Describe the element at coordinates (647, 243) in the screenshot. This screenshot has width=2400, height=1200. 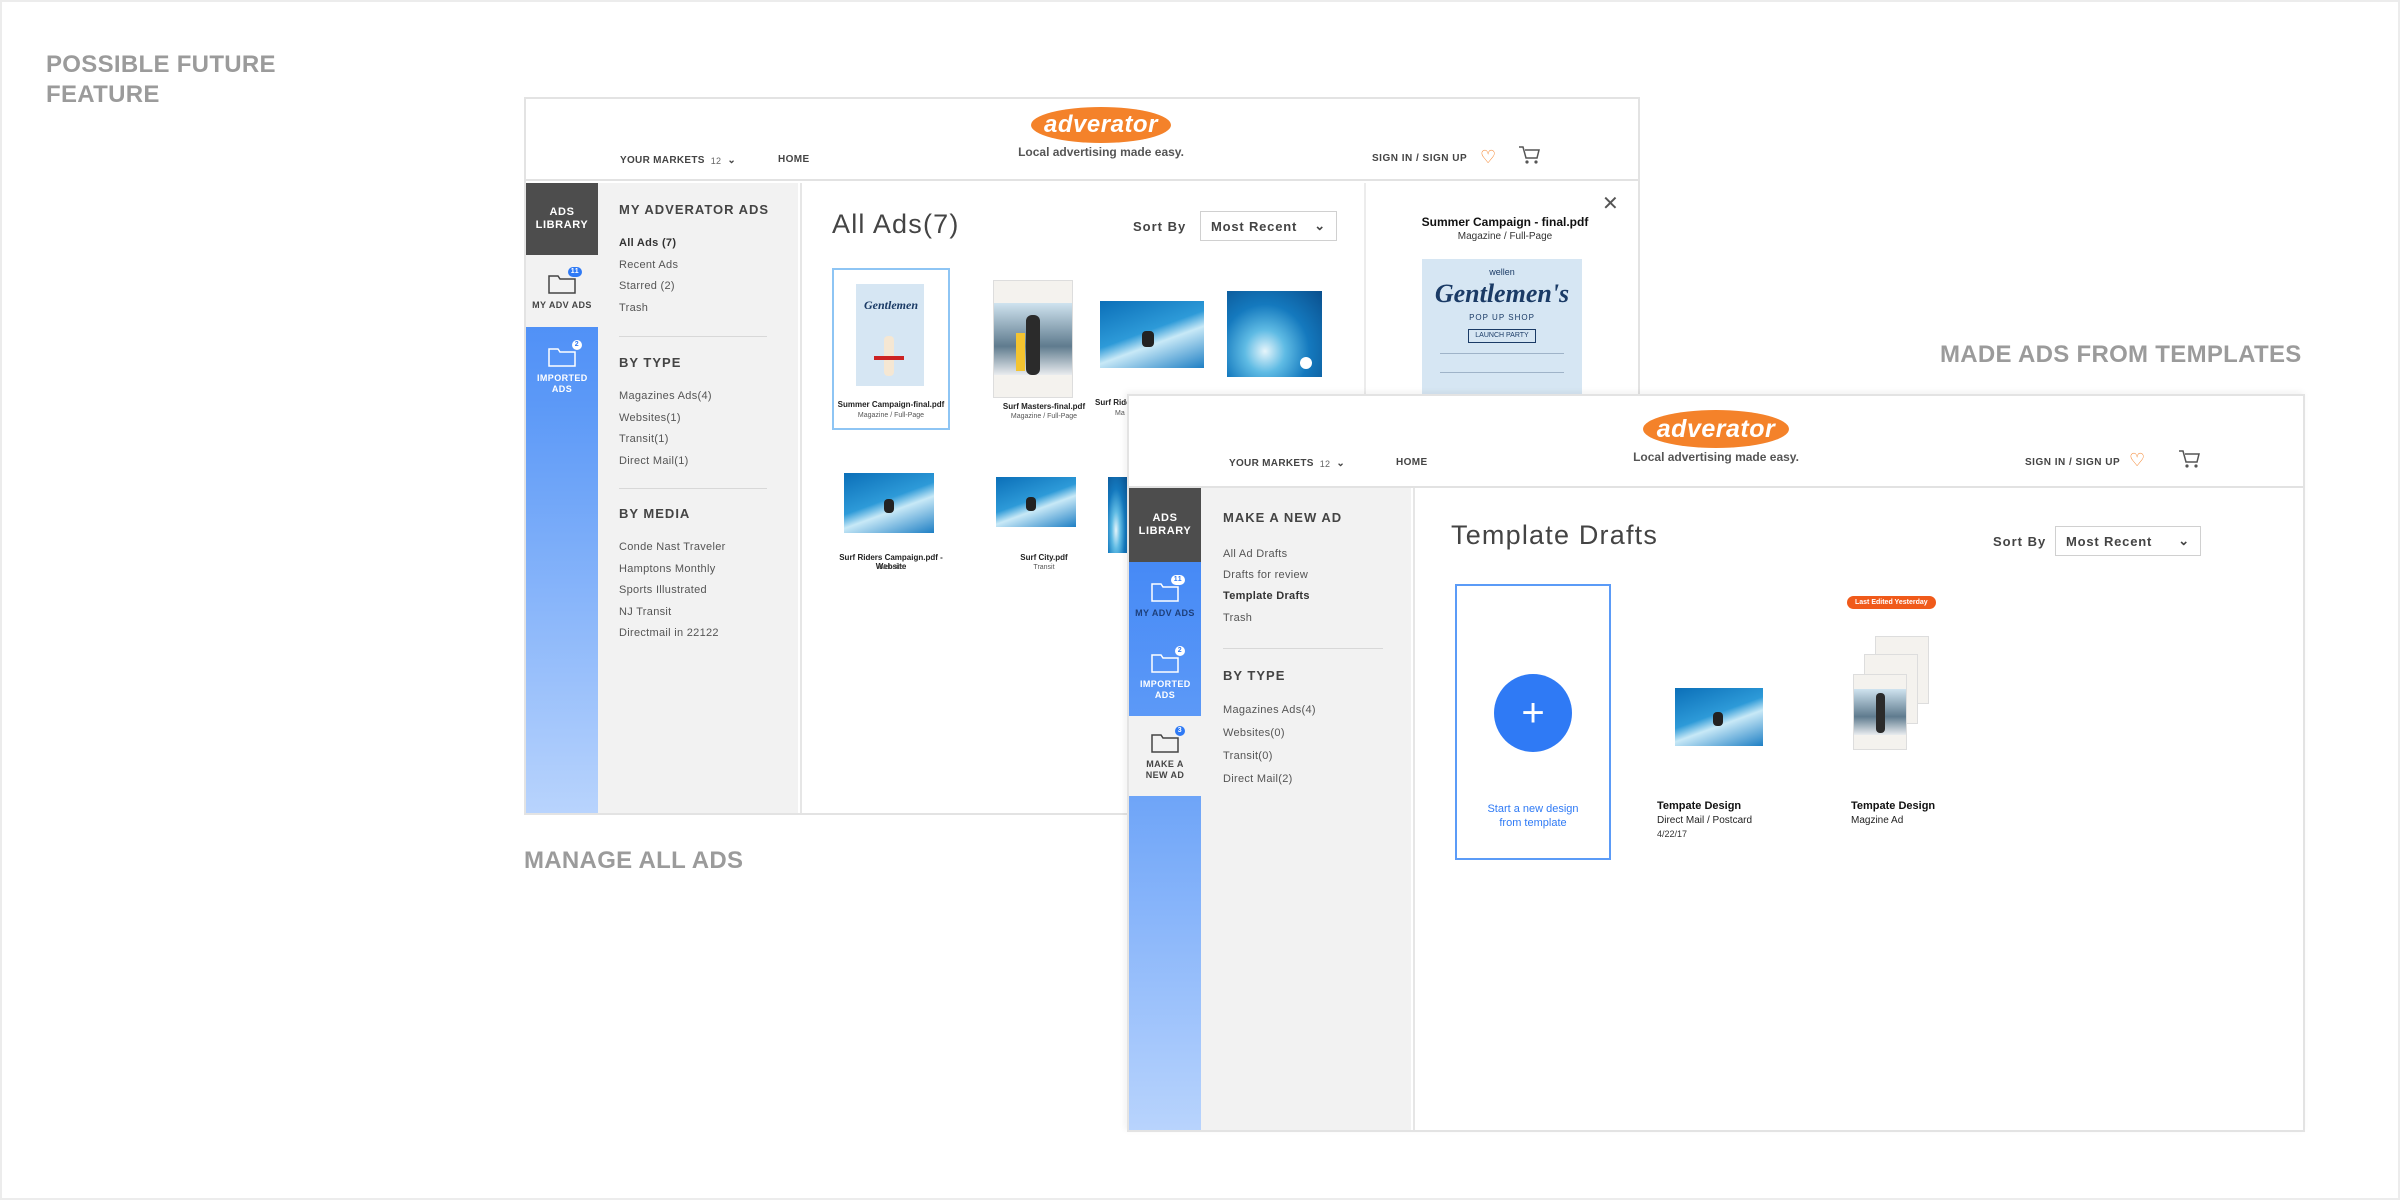
I see `nav-all-ads: All Ads (7)` at that location.